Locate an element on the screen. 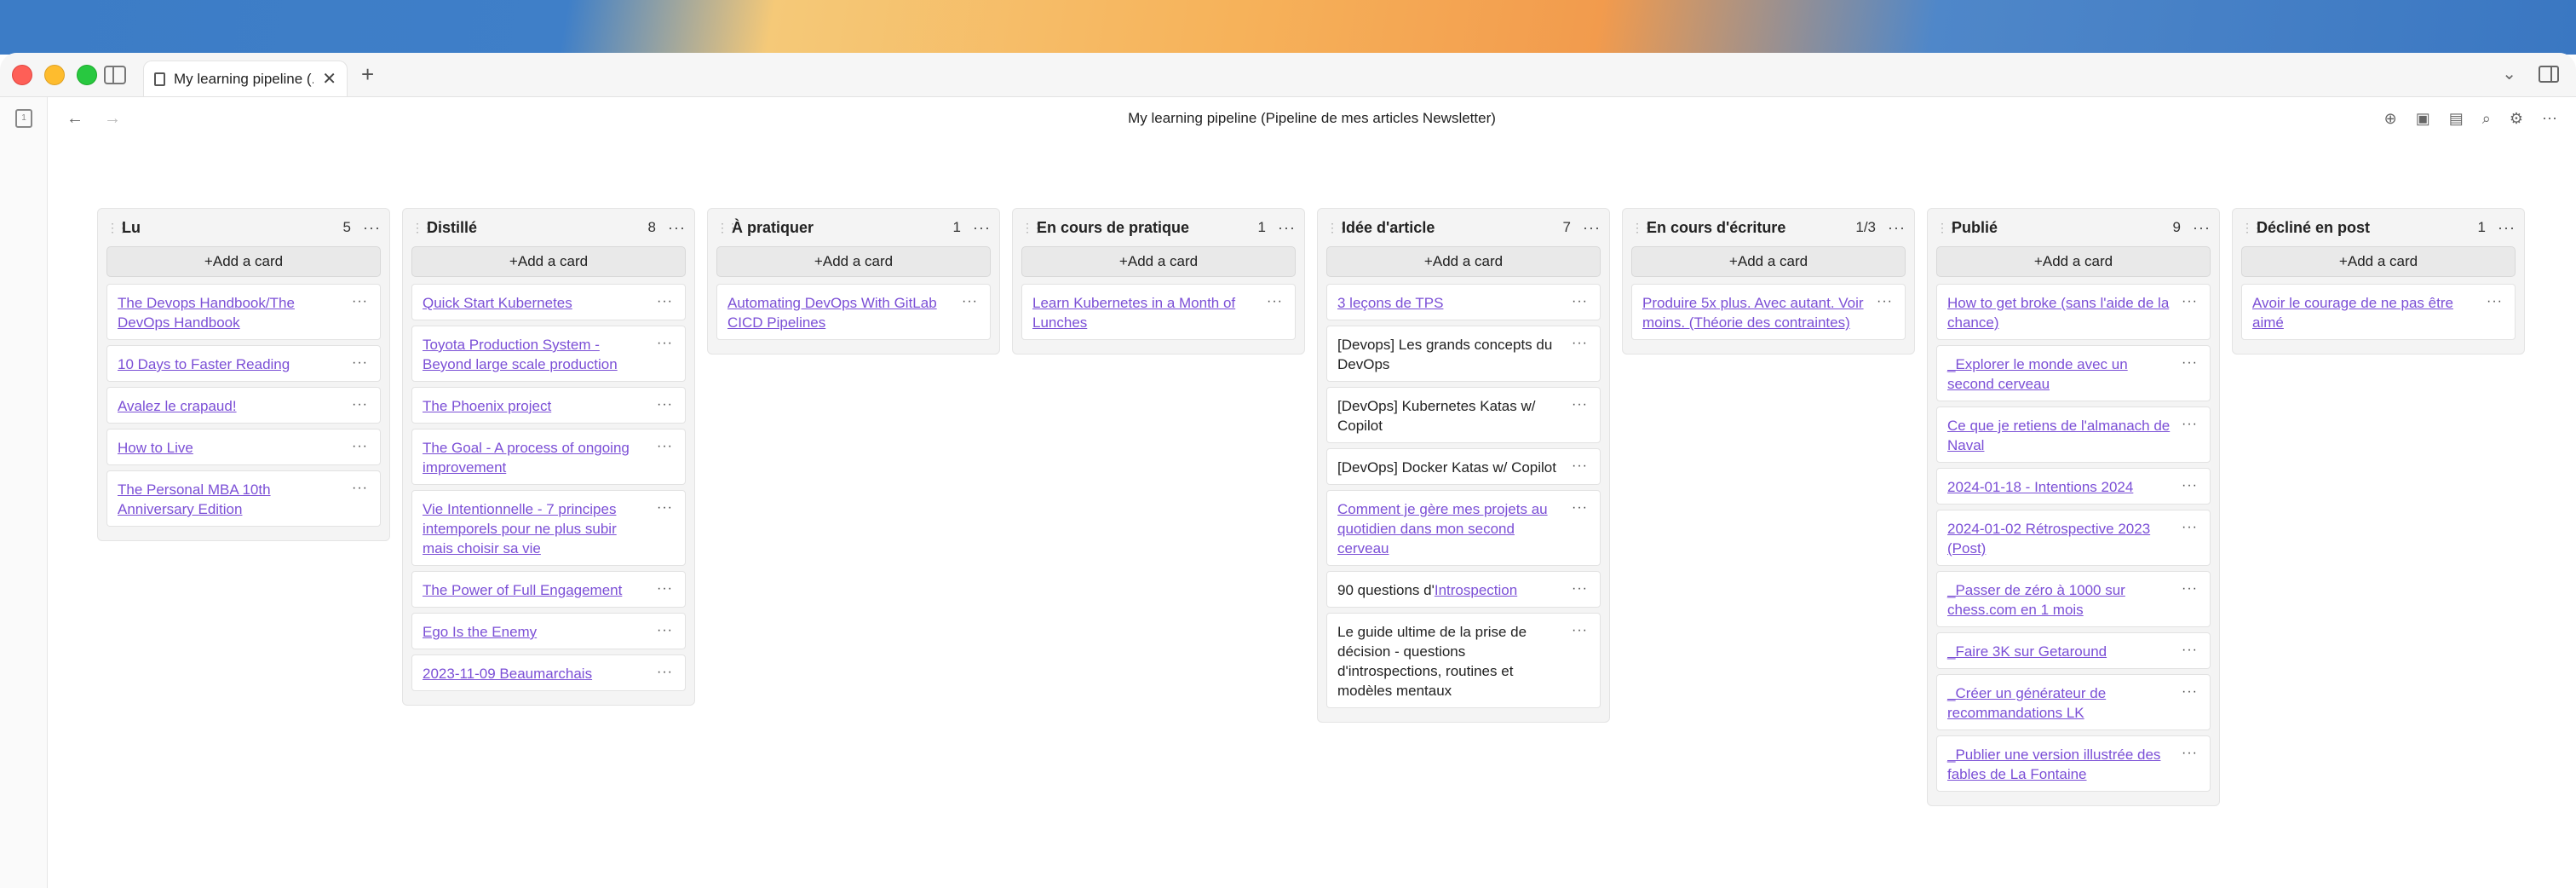 Image resolution: width=2576 pixels, height=888 pixels. card: Quick Start Kubernetes ··· is located at coordinates (548, 302).